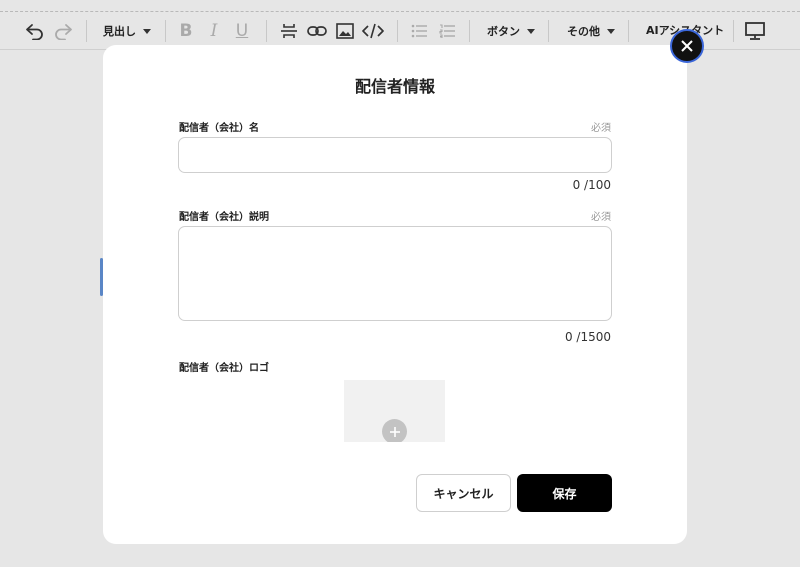  I want to click on italic-button: I, so click(214, 31).